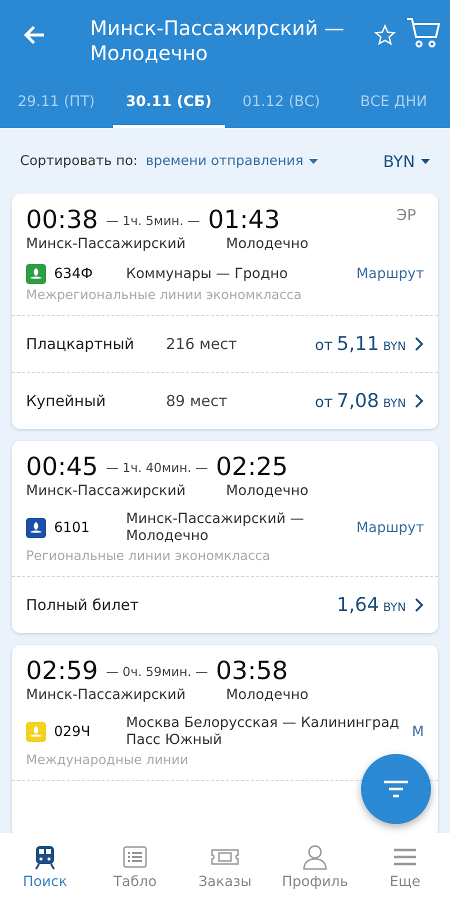  What do you see at coordinates (252, 671) in the screenshot?
I see `arrival-time: 03:58` at bounding box center [252, 671].